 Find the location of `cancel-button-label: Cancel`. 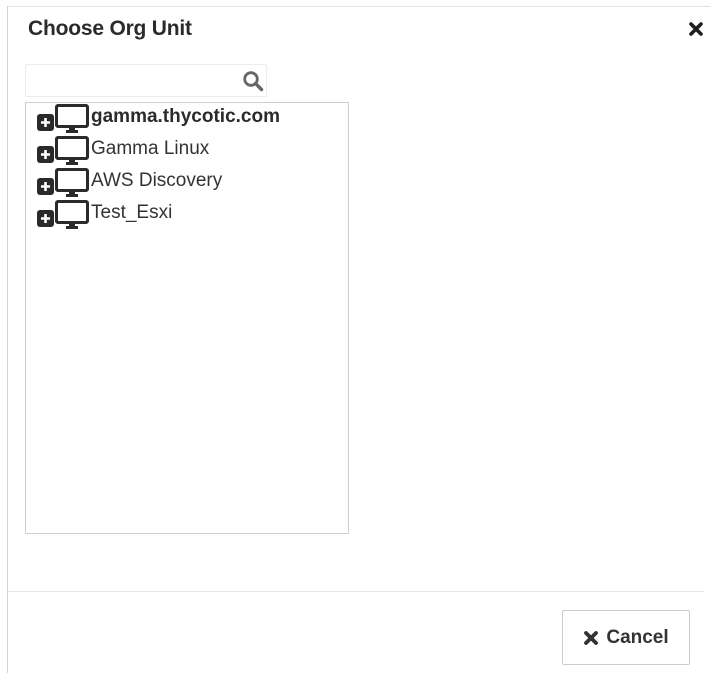

cancel-button-label: Cancel is located at coordinates (637, 637).